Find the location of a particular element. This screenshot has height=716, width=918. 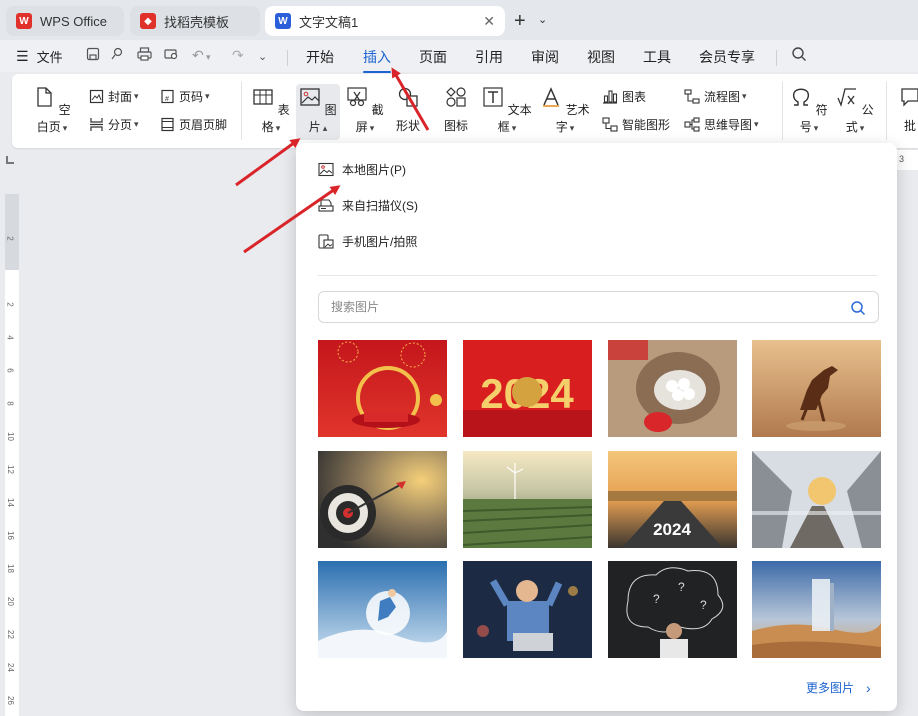

comment-button: 批 is located at coordinates (908, 110).